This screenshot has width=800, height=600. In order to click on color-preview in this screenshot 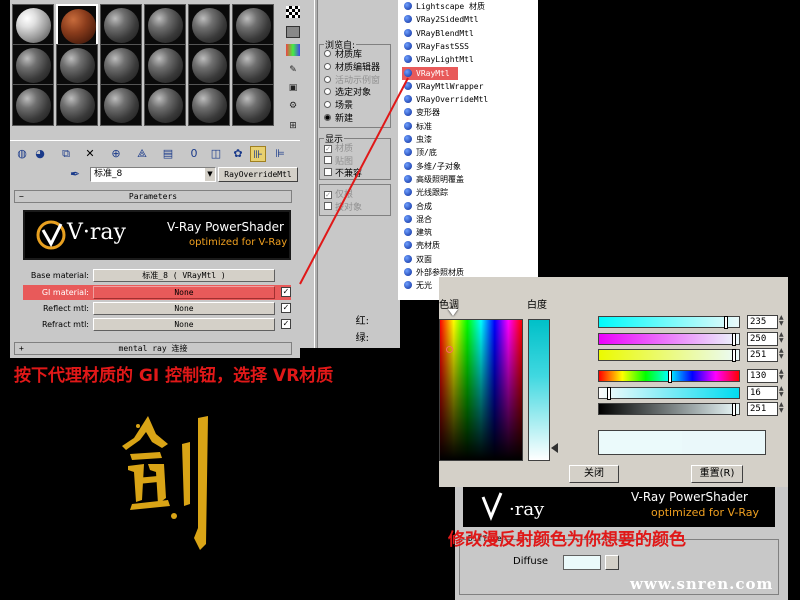, I will do `click(682, 442)`.